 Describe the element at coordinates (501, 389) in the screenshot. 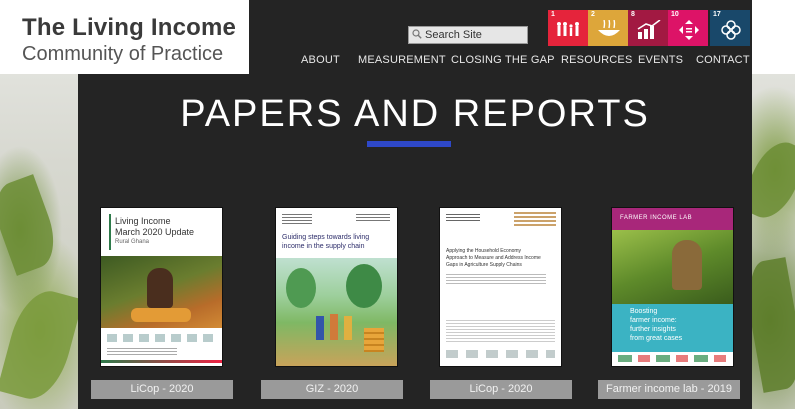

I see `report-caption-3: LiCop - 2020` at that location.